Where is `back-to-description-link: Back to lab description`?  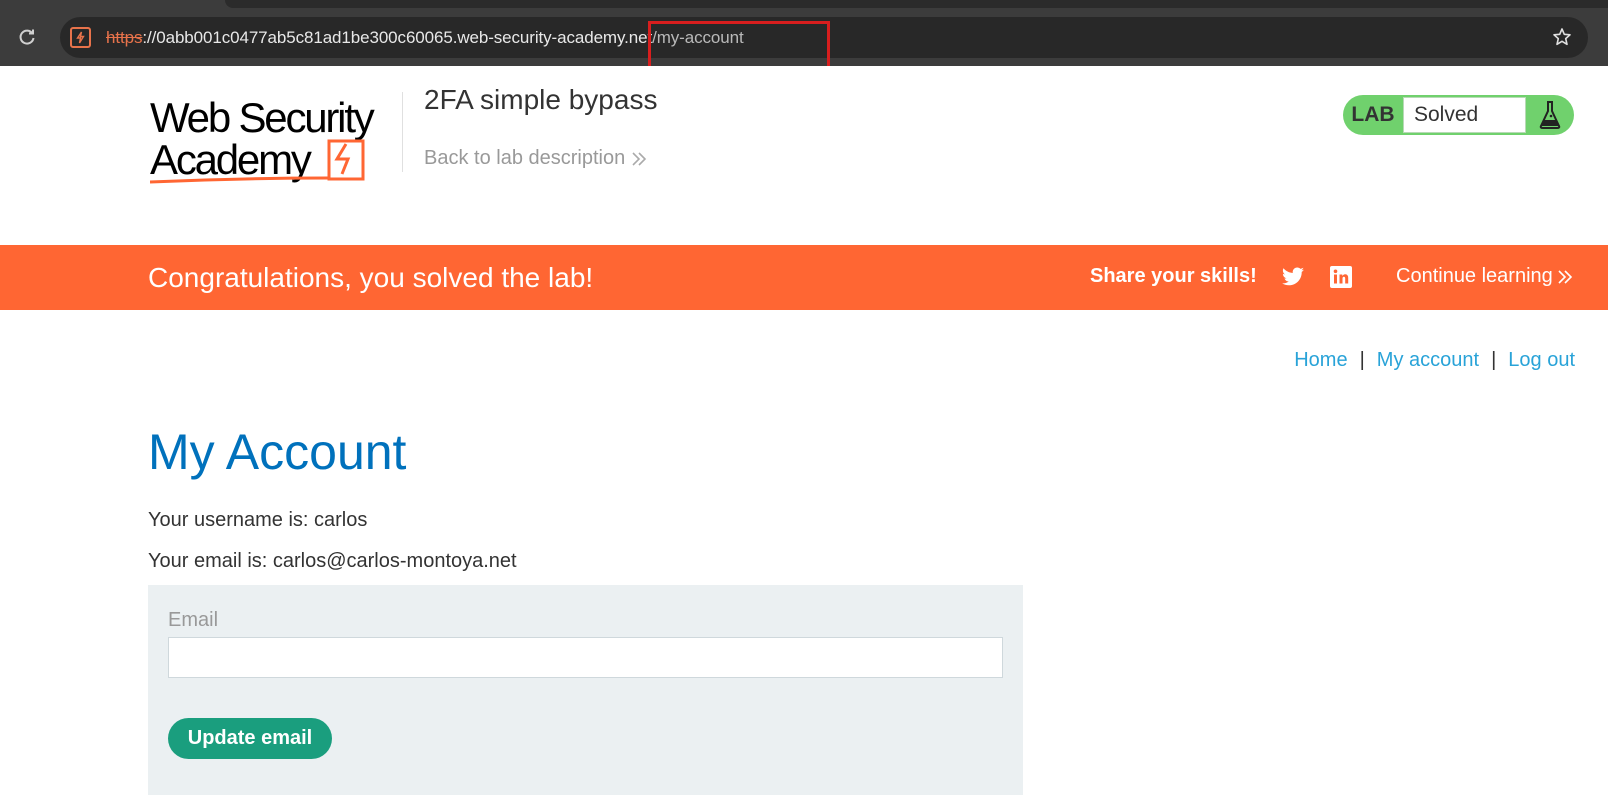
back-to-description-link: Back to lab description is located at coordinates (535, 158).